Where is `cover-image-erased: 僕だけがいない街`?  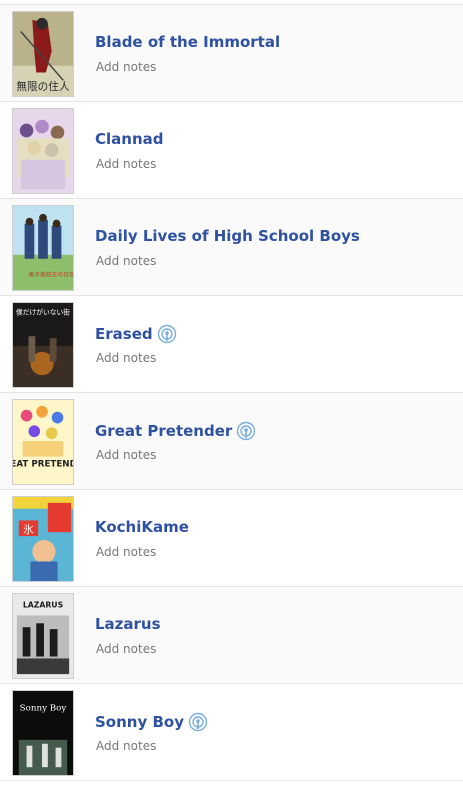 cover-image-erased: 僕だけがいない街 is located at coordinates (43, 345).